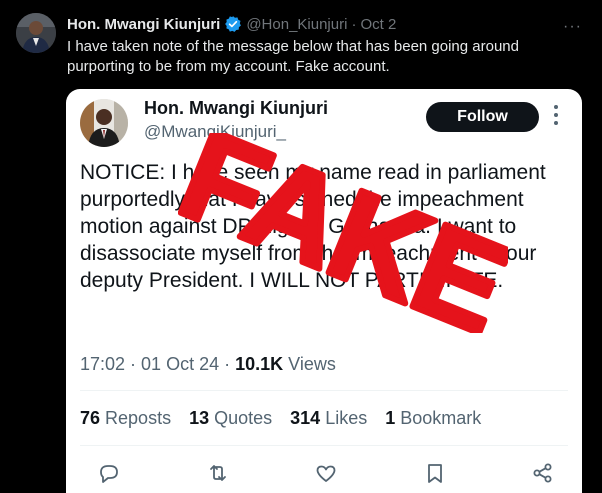 This screenshot has width=602, height=493. Describe the element at coordinates (109, 474) in the screenshot. I see `reply-icon` at that location.